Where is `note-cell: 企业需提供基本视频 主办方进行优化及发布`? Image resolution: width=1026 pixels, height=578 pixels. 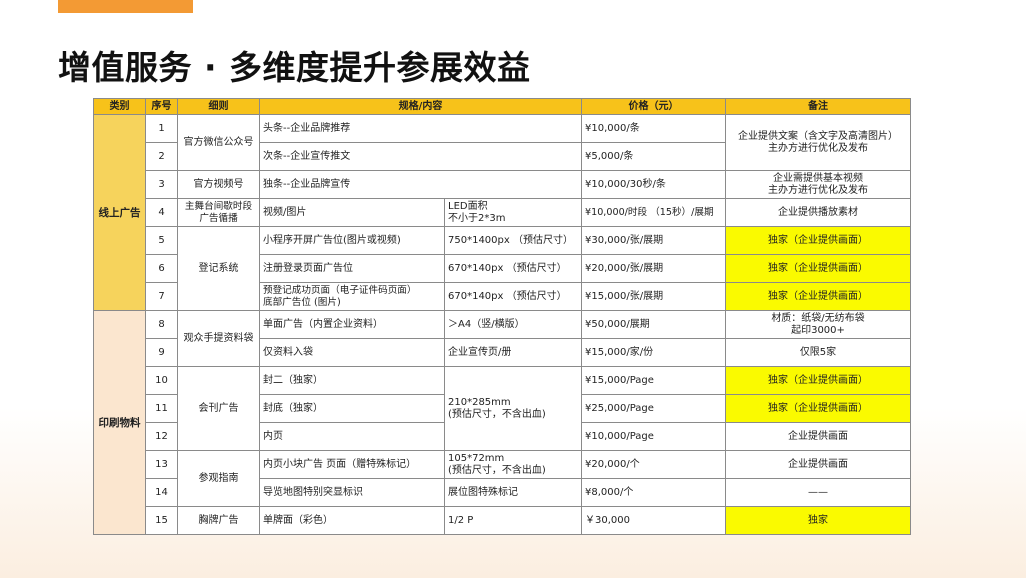
note-cell: 企业需提供基本视频 主办方进行优化及发布 is located at coordinates (818, 184).